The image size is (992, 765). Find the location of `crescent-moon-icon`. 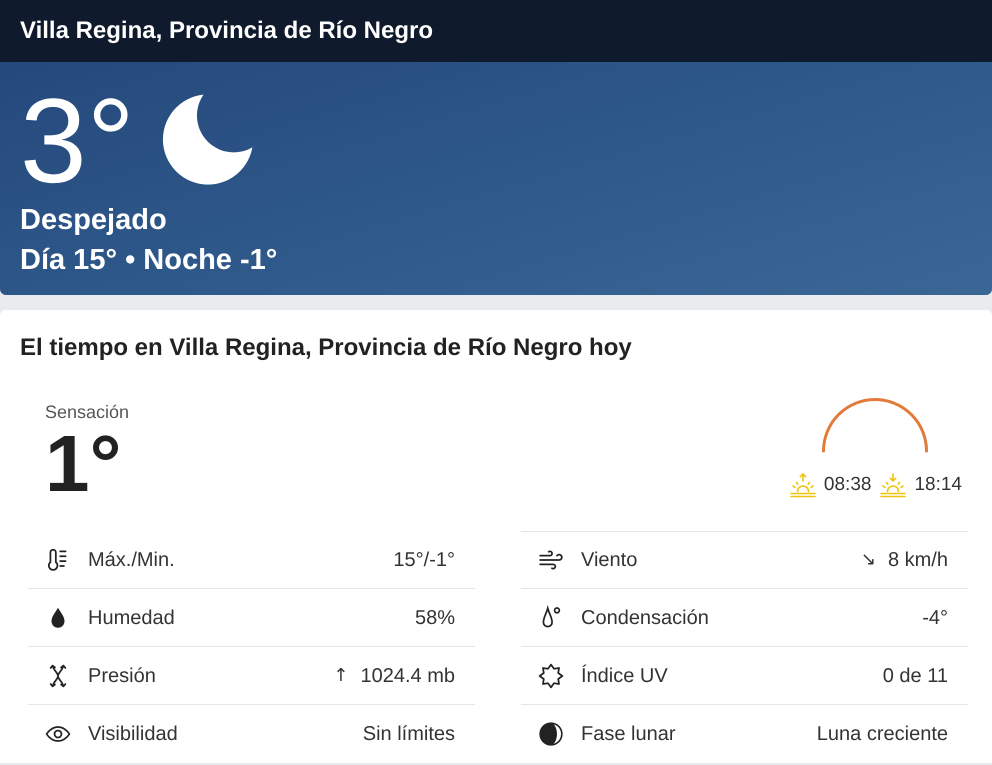

crescent-moon-icon is located at coordinates (208, 139).